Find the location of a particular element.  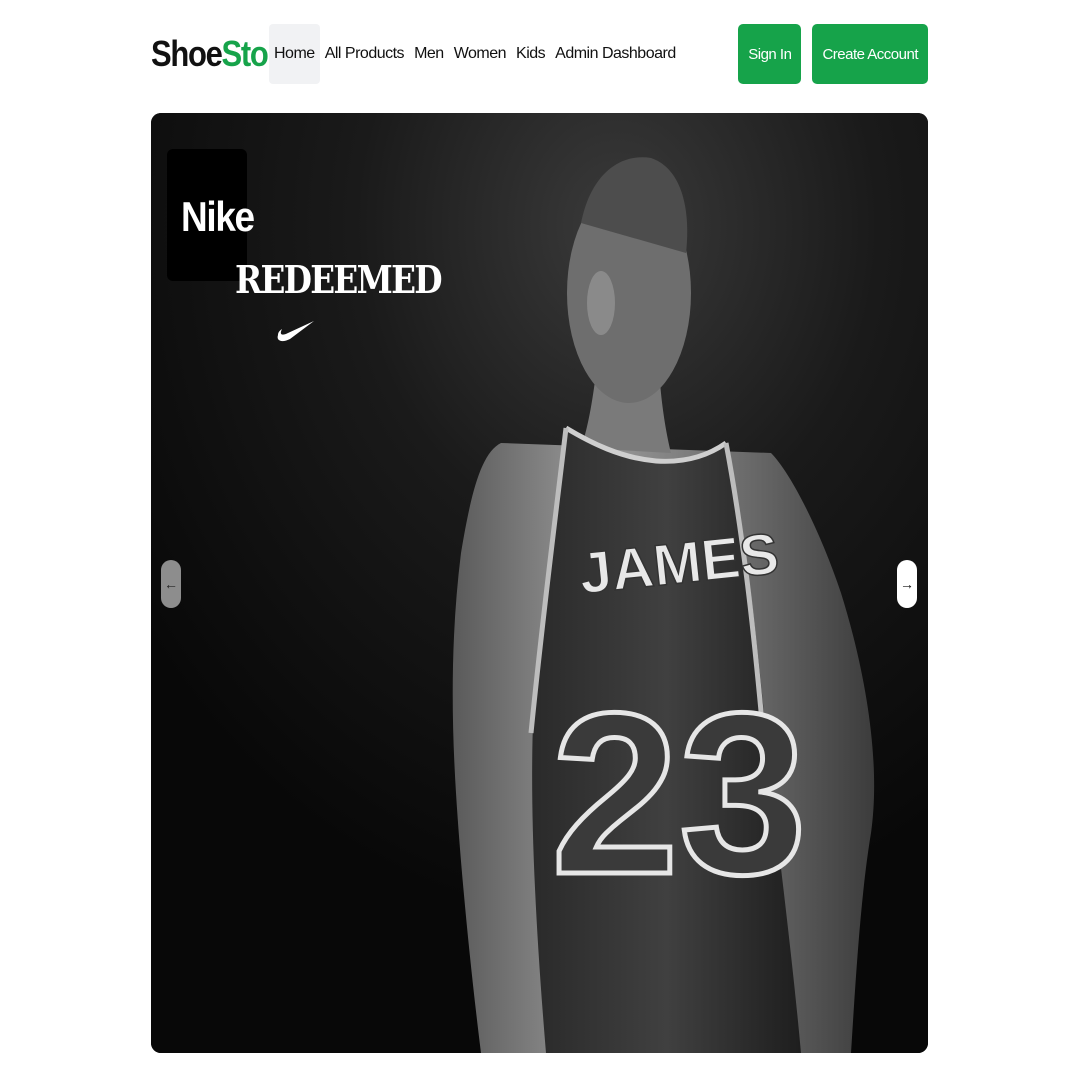

sign-in-button: Sign In is located at coordinates (770, 54).